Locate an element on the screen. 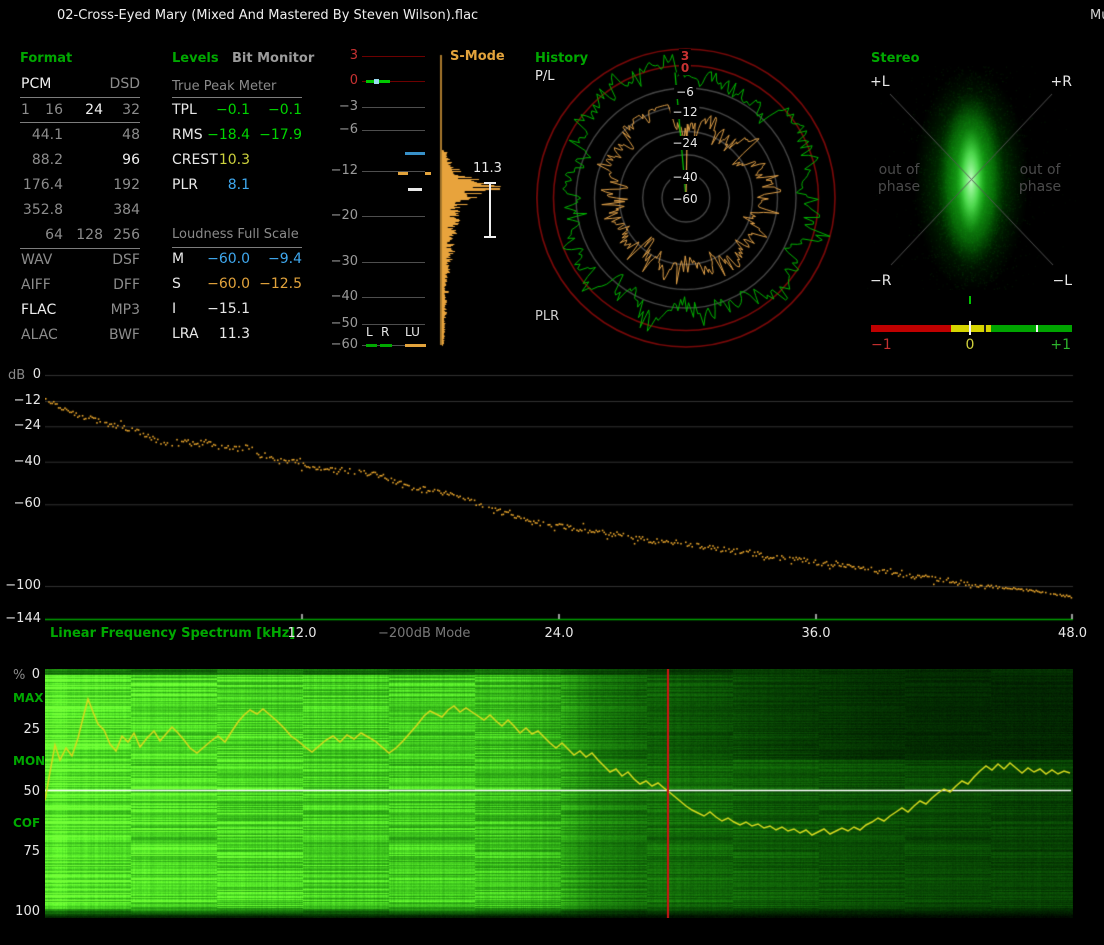 The width and height of the screenshot is (1104, 945). corr-label-0: 0 is located at coordinates (970, 345).